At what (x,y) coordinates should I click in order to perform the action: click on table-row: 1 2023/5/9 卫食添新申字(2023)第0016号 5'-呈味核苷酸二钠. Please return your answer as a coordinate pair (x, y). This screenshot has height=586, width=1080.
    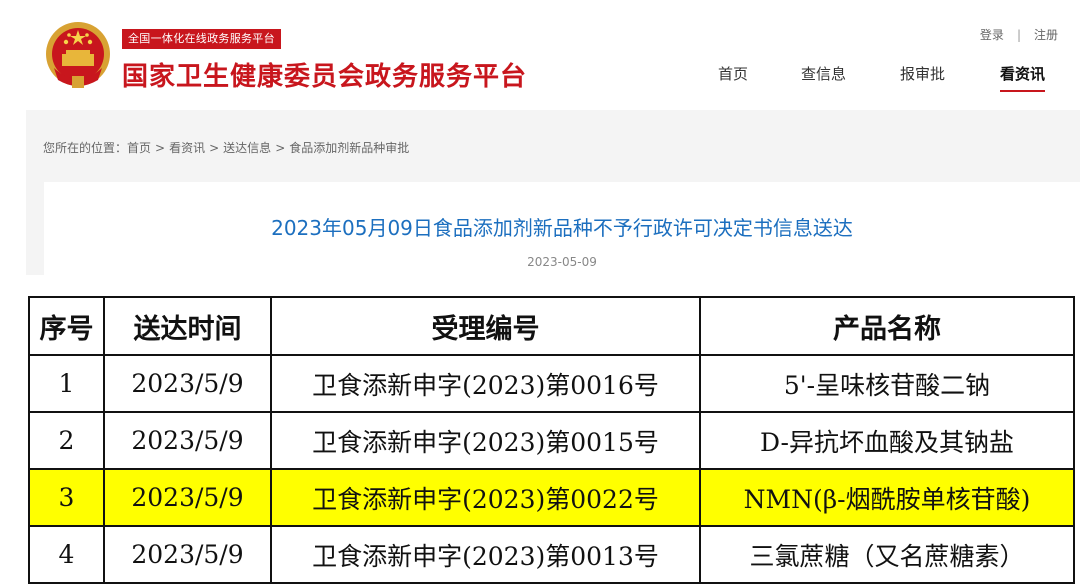
    Looking at the image, I should click on (551, 383).